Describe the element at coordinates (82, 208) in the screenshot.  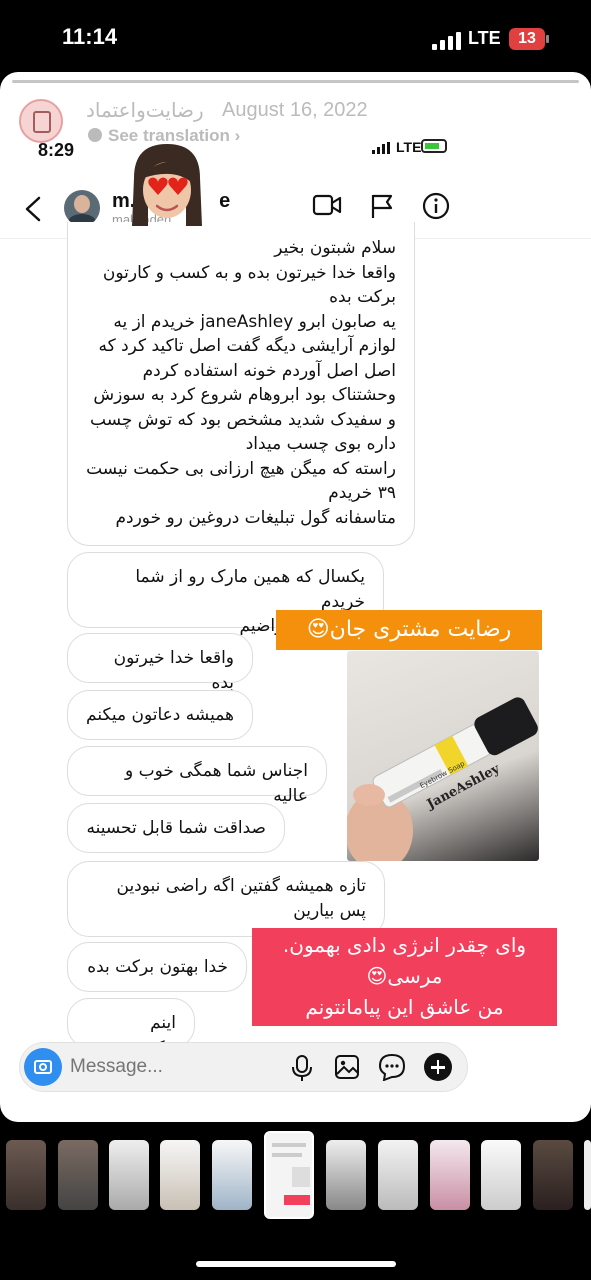
I see `chat-avatar` at that location.